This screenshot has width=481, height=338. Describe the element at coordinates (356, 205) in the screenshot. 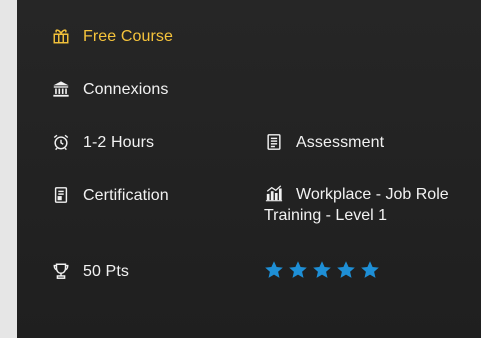

I see `category-label: Workplace - Job Role Training - Level 1` at that location.